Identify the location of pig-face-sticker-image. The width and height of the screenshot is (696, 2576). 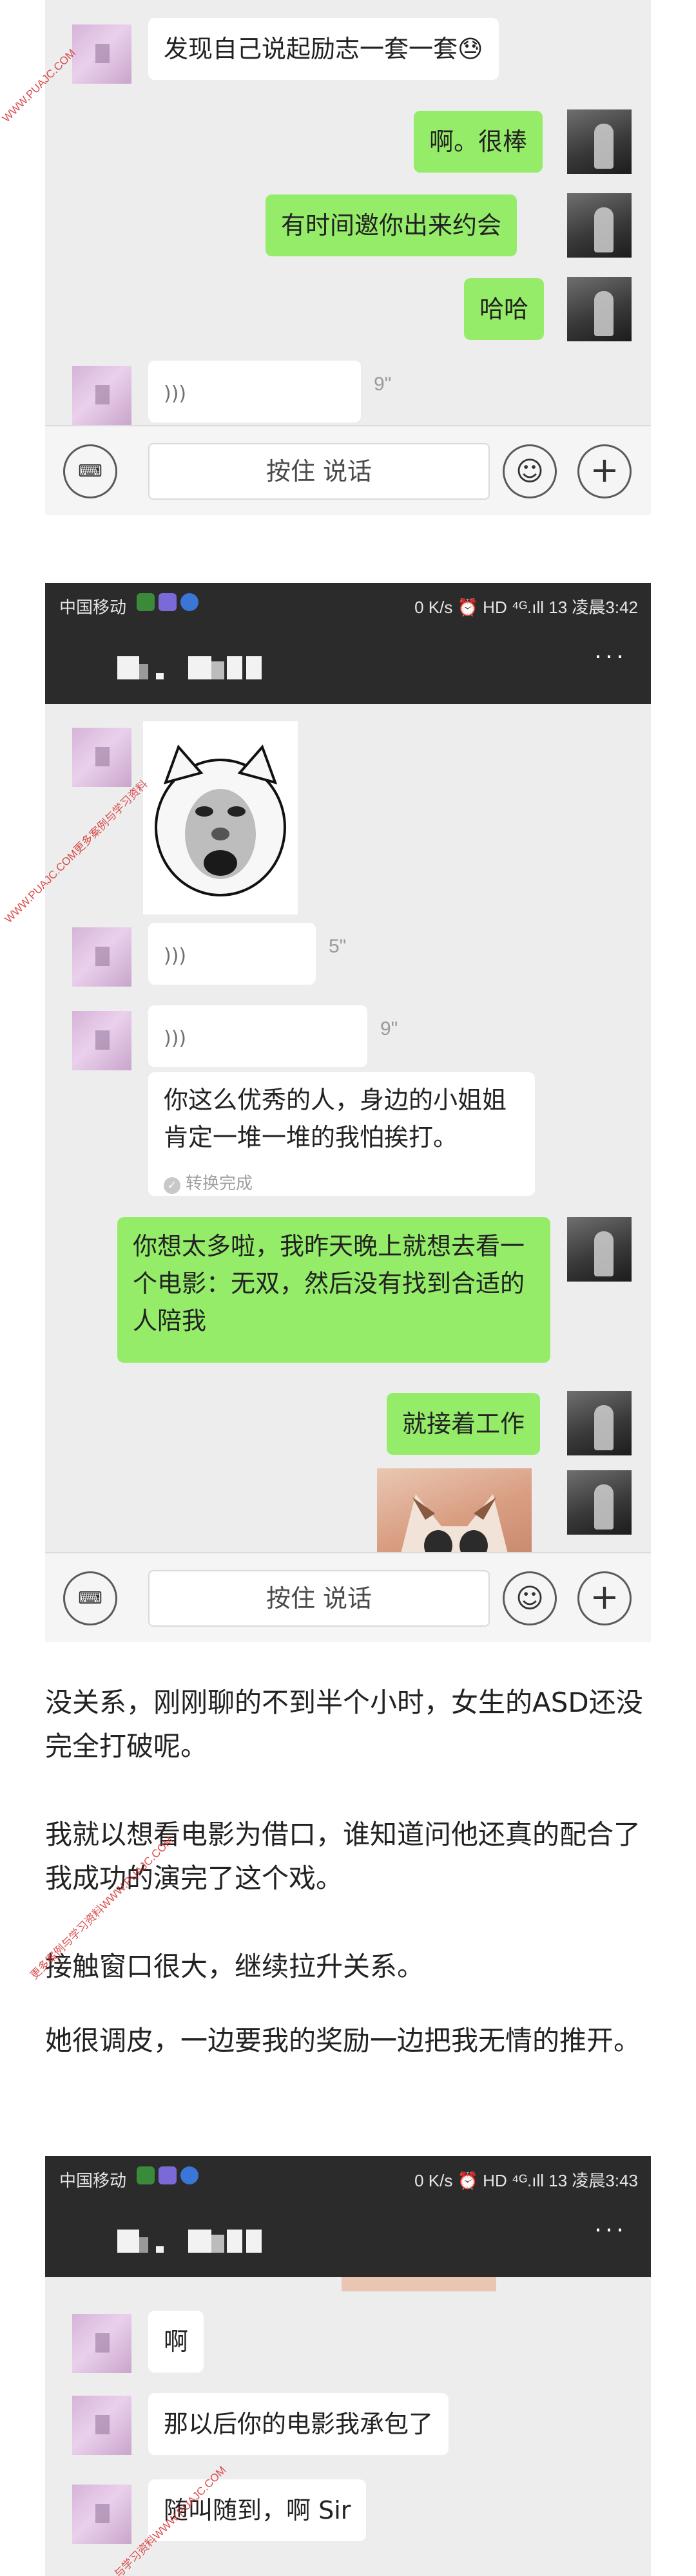
(220, 820).